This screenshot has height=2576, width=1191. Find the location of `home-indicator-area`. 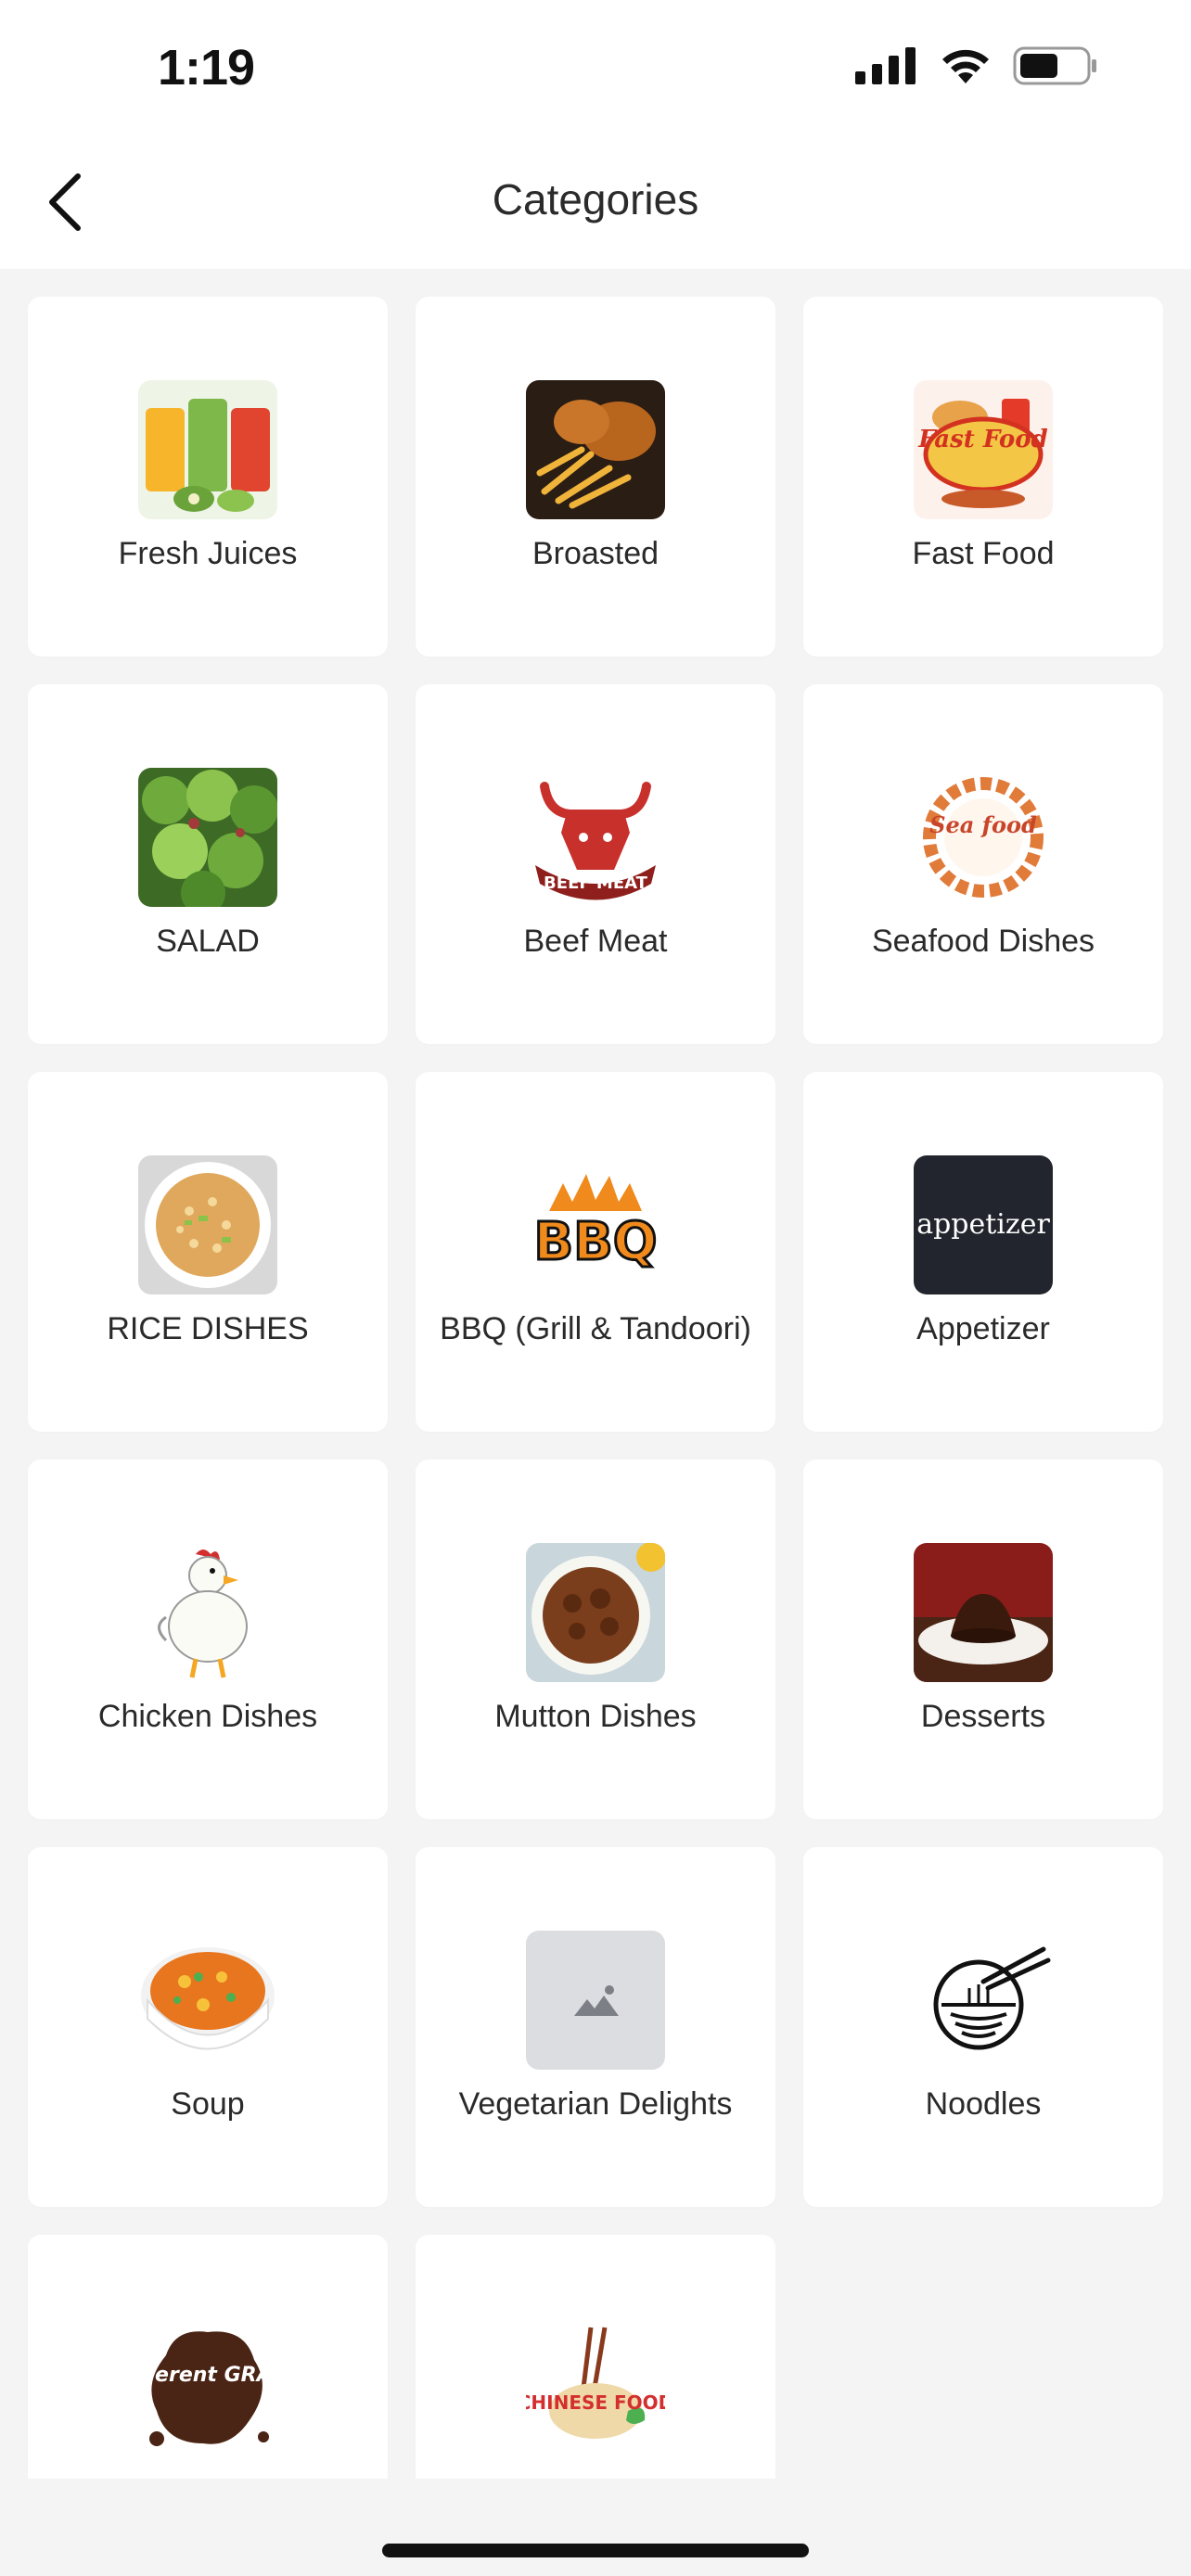

home-indicator-area is located at coordinates (595, 2527).